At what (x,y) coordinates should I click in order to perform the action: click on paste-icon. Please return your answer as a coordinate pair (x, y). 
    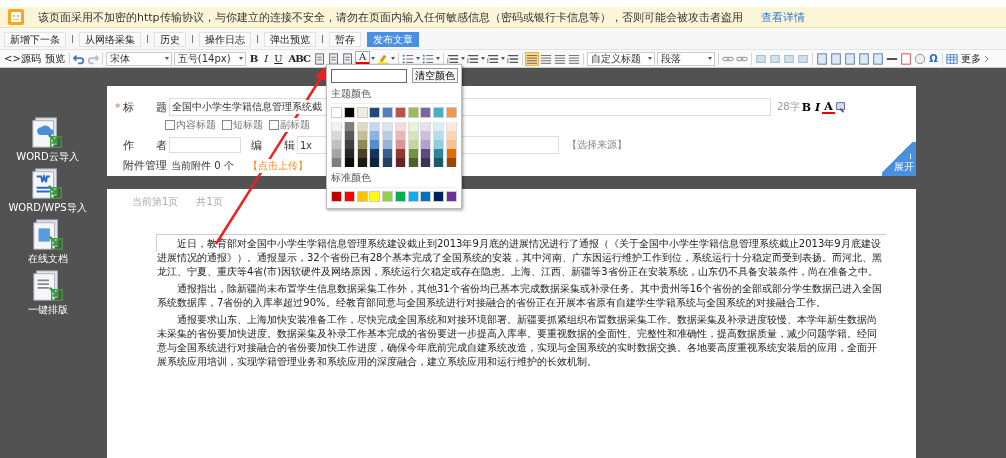
    Looking at the image, I should click on (319, 58).